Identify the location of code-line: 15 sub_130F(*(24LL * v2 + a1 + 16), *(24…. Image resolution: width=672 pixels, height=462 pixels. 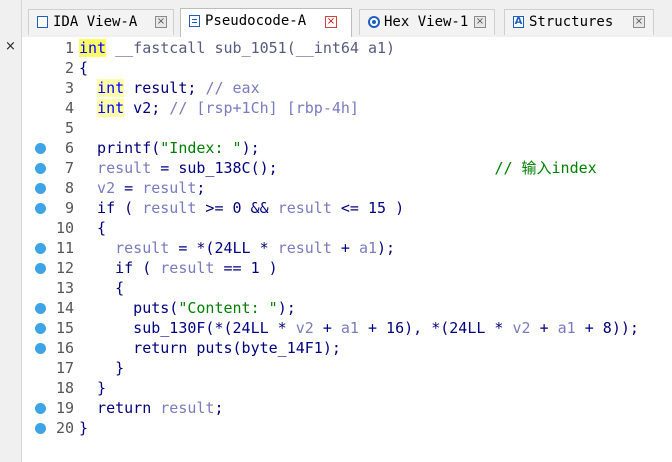
(347, 328).